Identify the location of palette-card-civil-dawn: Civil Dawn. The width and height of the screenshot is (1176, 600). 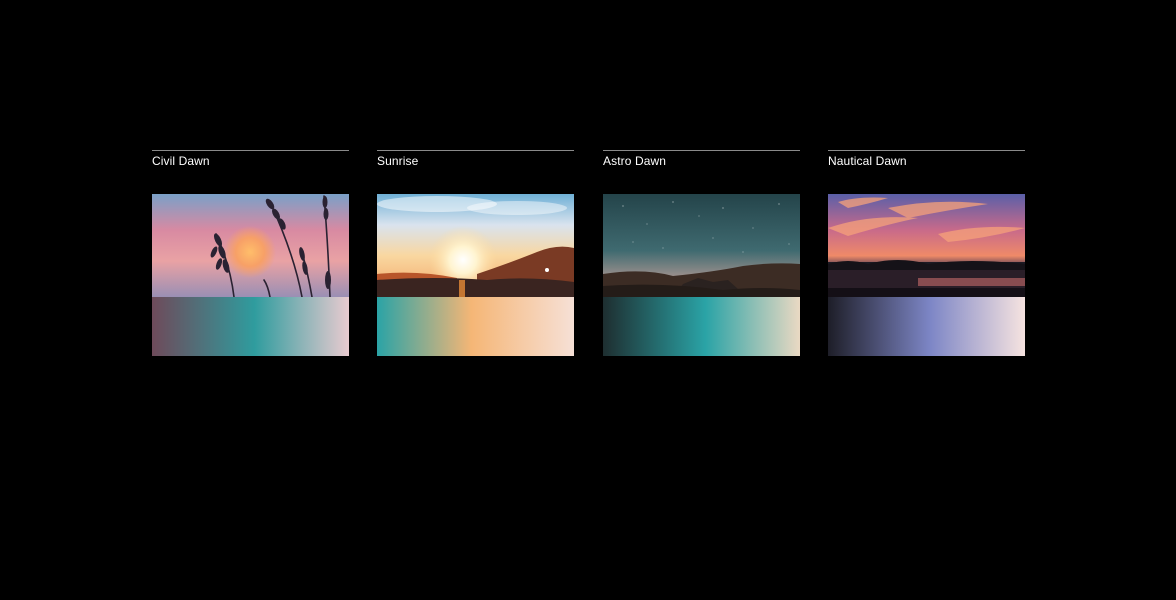
(250, 253).